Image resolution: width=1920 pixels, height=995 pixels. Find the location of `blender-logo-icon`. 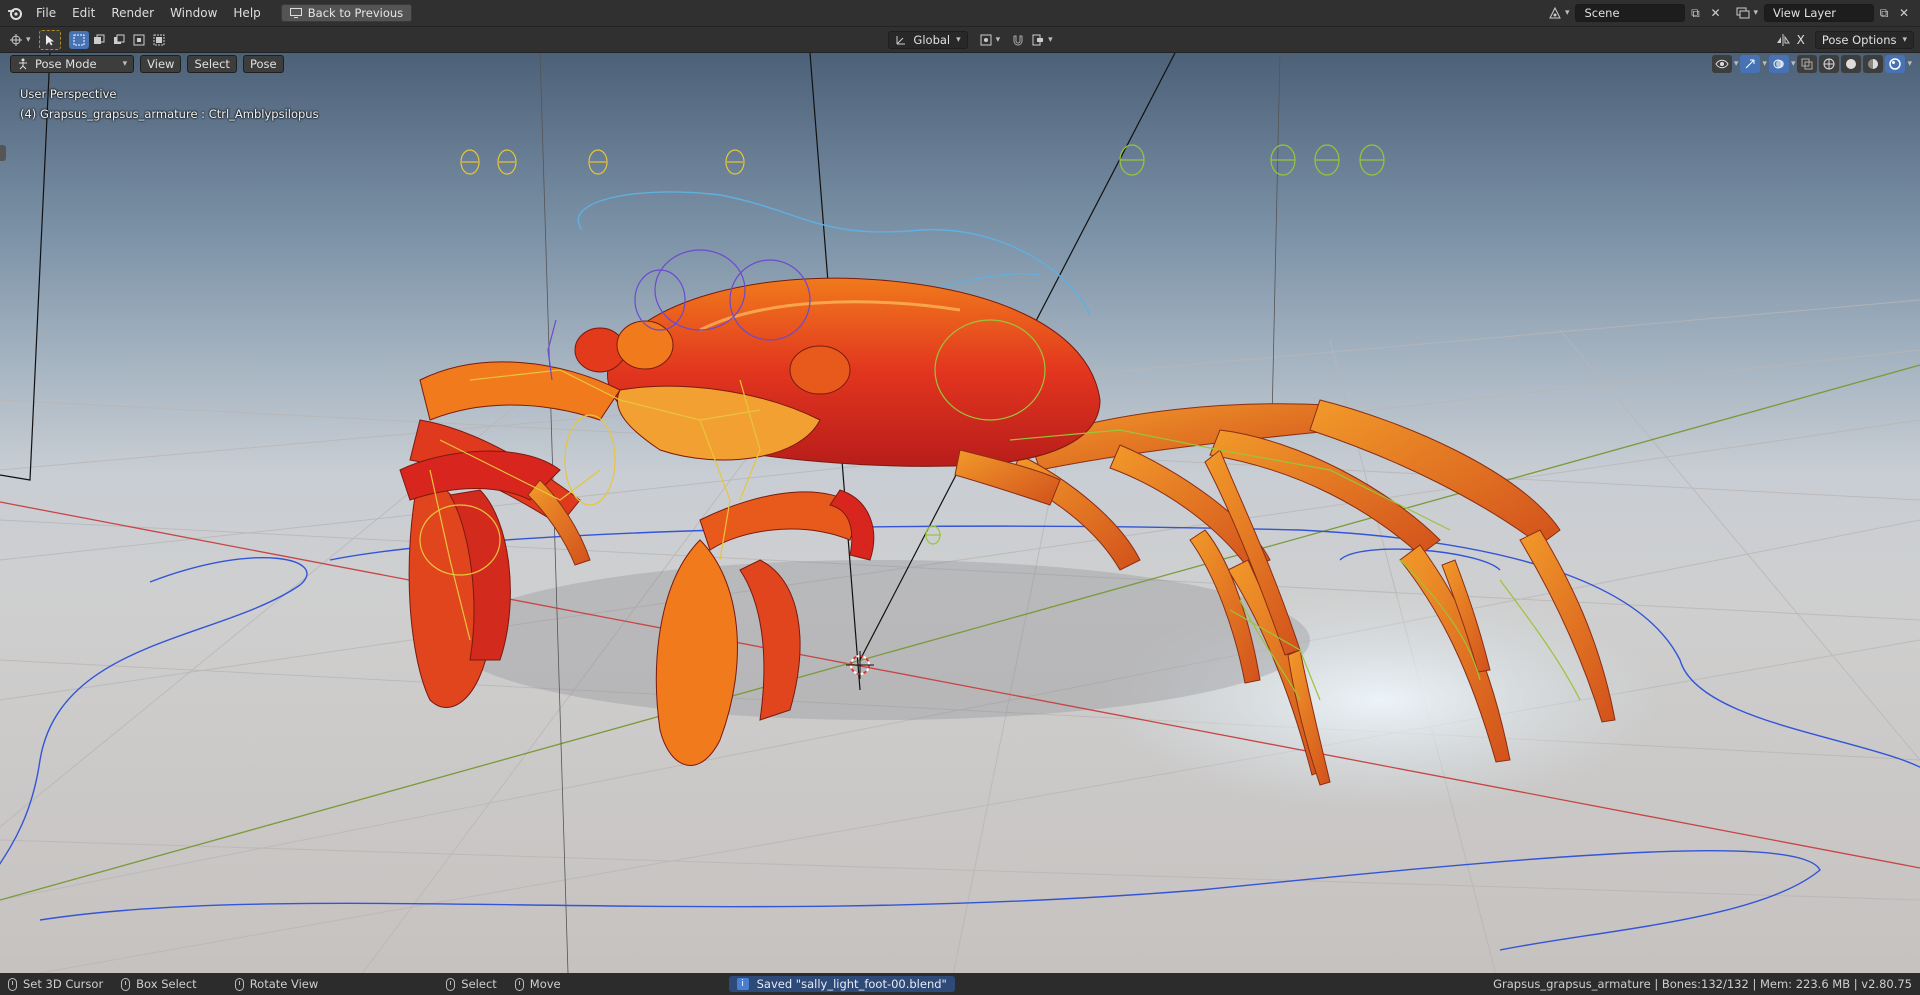

blender-logo-icon is located at coordinates (15, 13).